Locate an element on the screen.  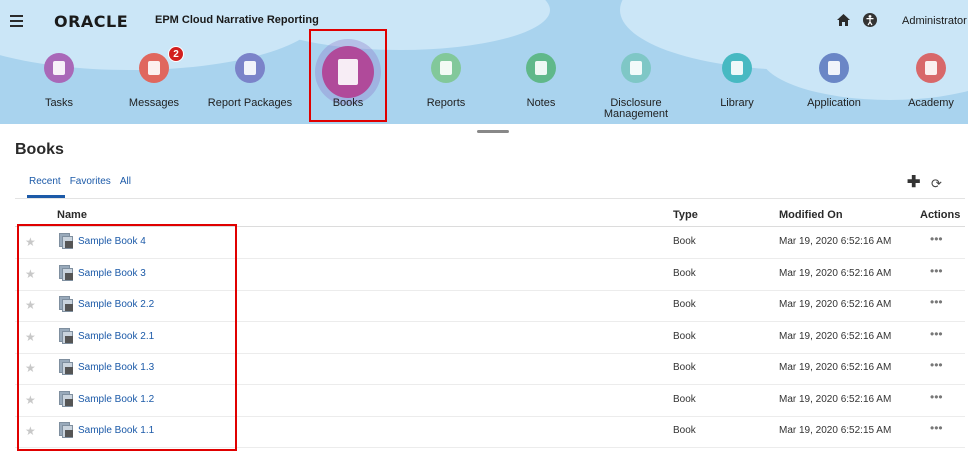
app-title: EPM Cloud Narrative Reporting is located at coordinates (237, 20).